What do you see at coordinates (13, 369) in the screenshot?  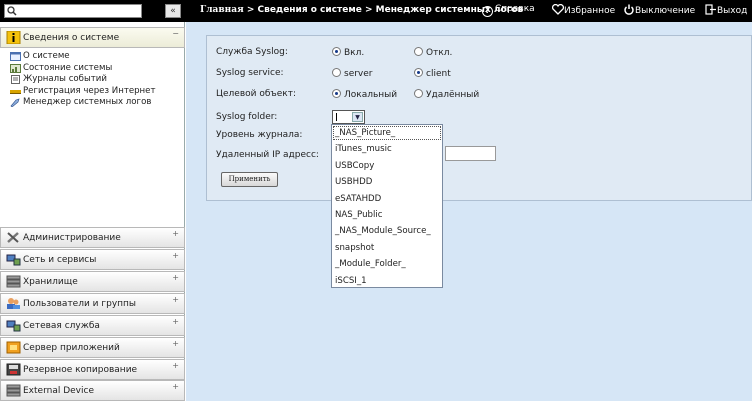 I see `backup-icon` at bounding box center [13, 369].